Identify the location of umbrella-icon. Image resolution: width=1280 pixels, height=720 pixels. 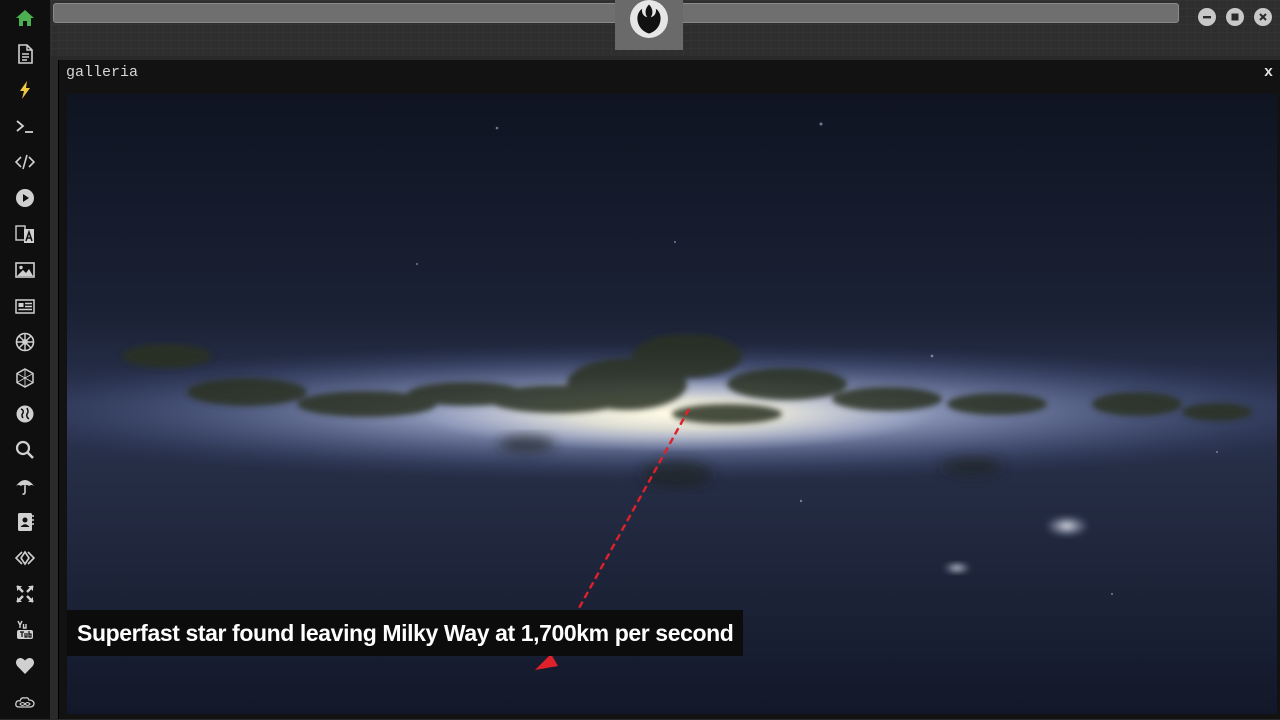
(25, 487).